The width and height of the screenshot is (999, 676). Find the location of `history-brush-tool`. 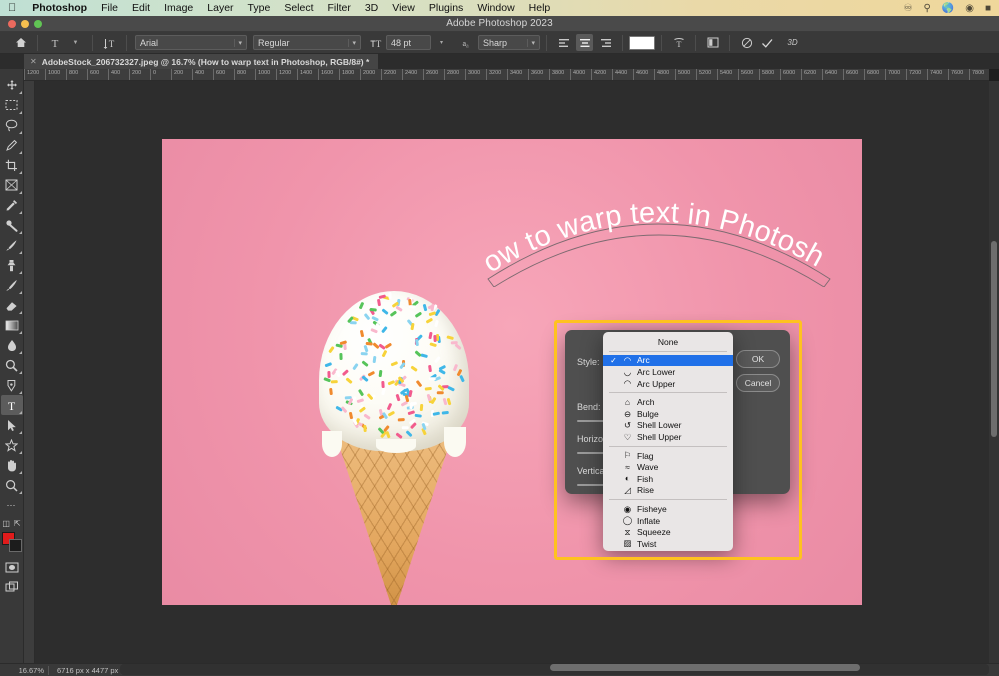

history-brush-tool is located at coordinates (12, 285).